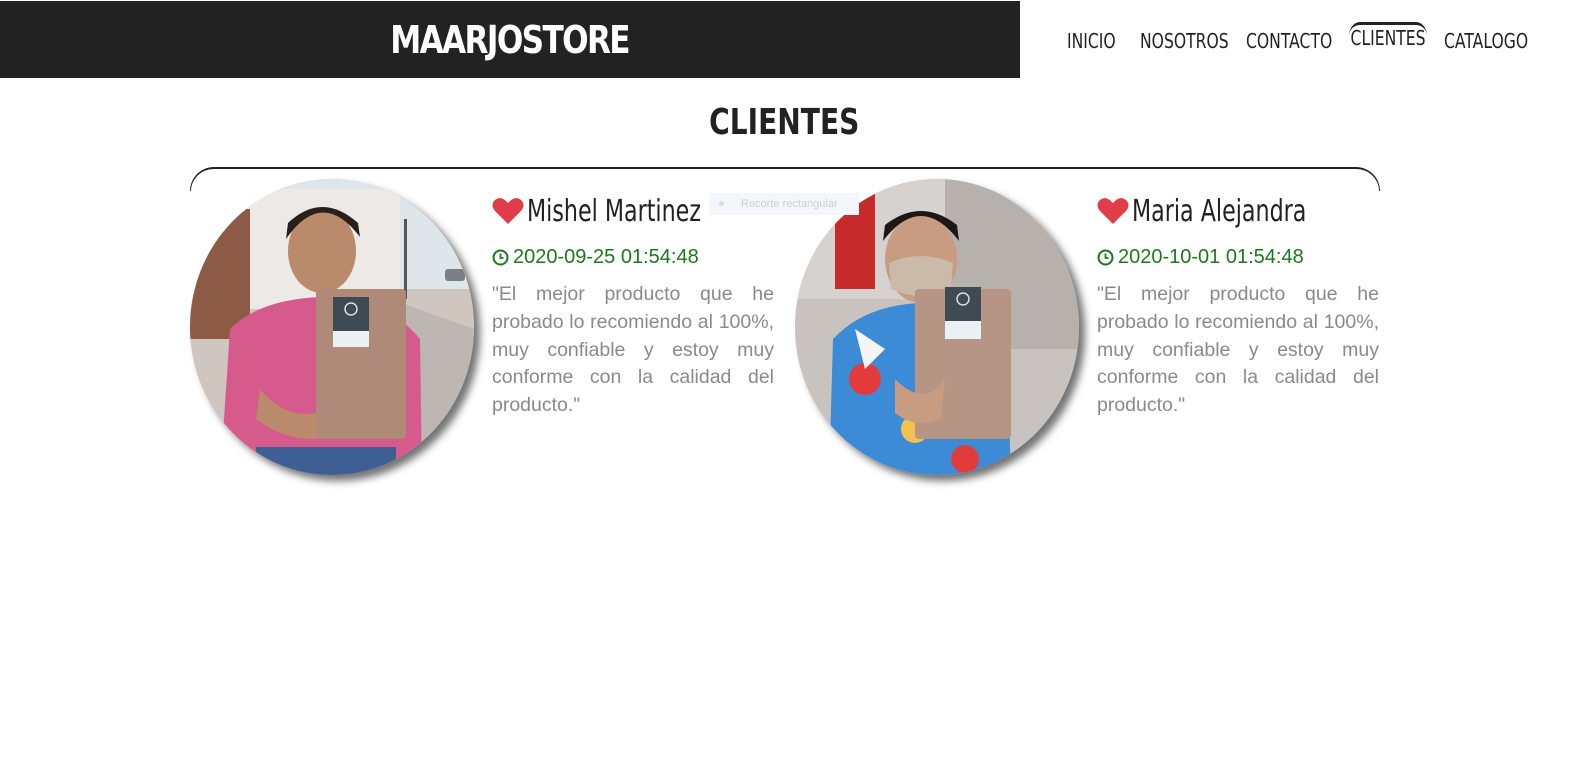  I want to click on customer-name: Mishel Martinez, so click(614, 211).